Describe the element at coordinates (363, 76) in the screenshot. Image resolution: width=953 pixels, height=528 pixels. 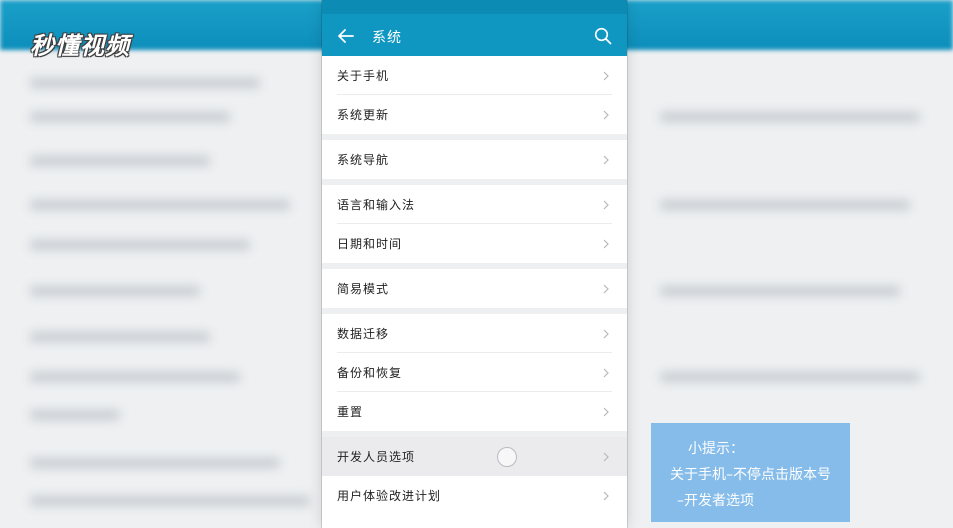
I see `settings-item-label: 关于手机` at that location.